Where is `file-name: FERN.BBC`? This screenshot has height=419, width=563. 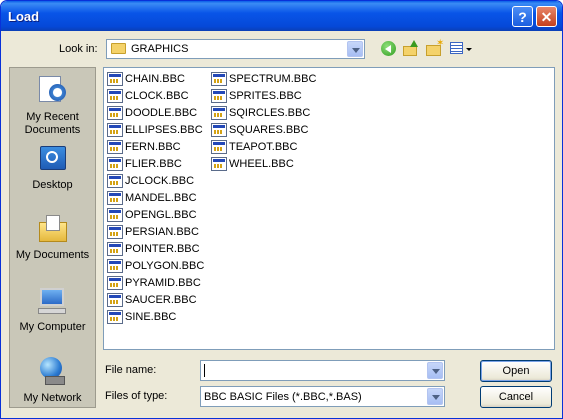
file-name: FERN.BBC is located at coordinates (153, 147).